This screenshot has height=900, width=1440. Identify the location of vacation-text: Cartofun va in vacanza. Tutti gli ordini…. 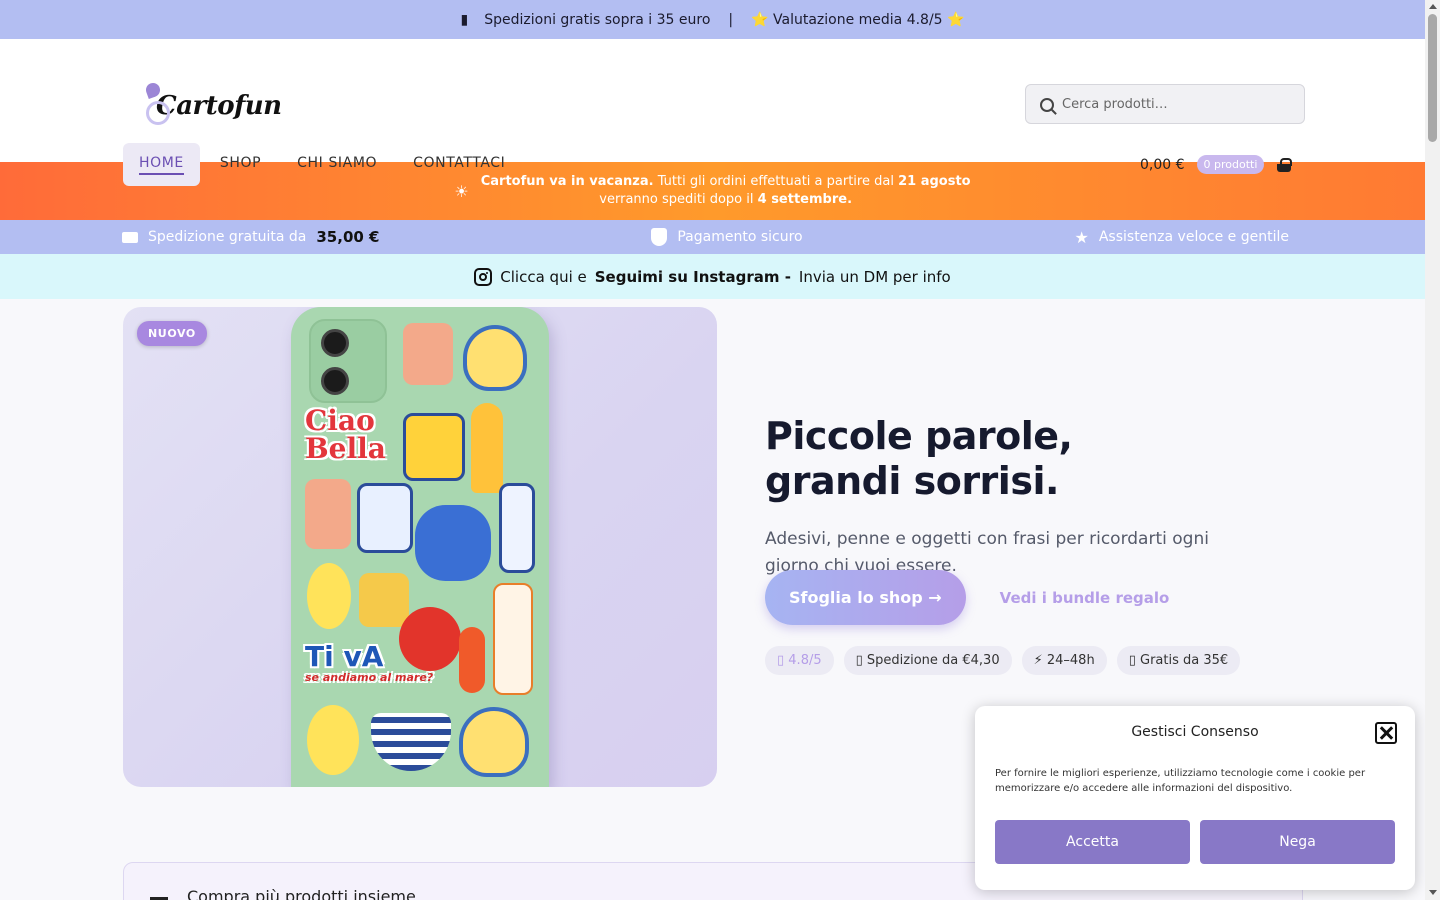
(726, 191).